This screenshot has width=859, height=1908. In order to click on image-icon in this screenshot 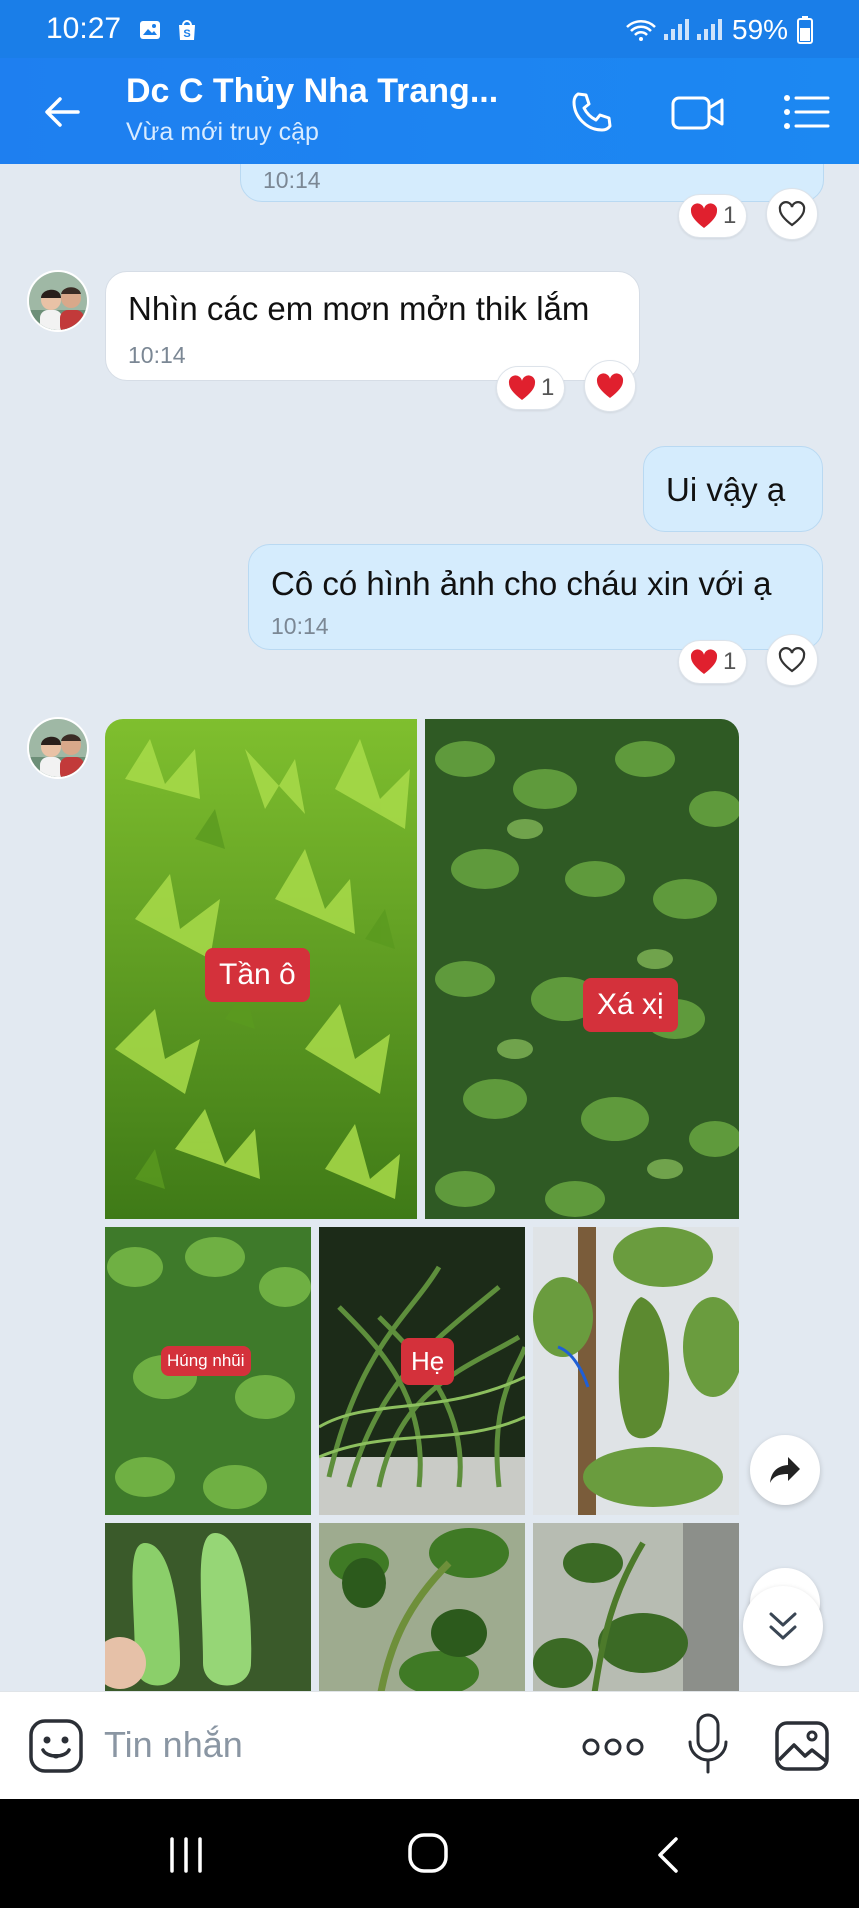, I will do `click(802, 1746)`.